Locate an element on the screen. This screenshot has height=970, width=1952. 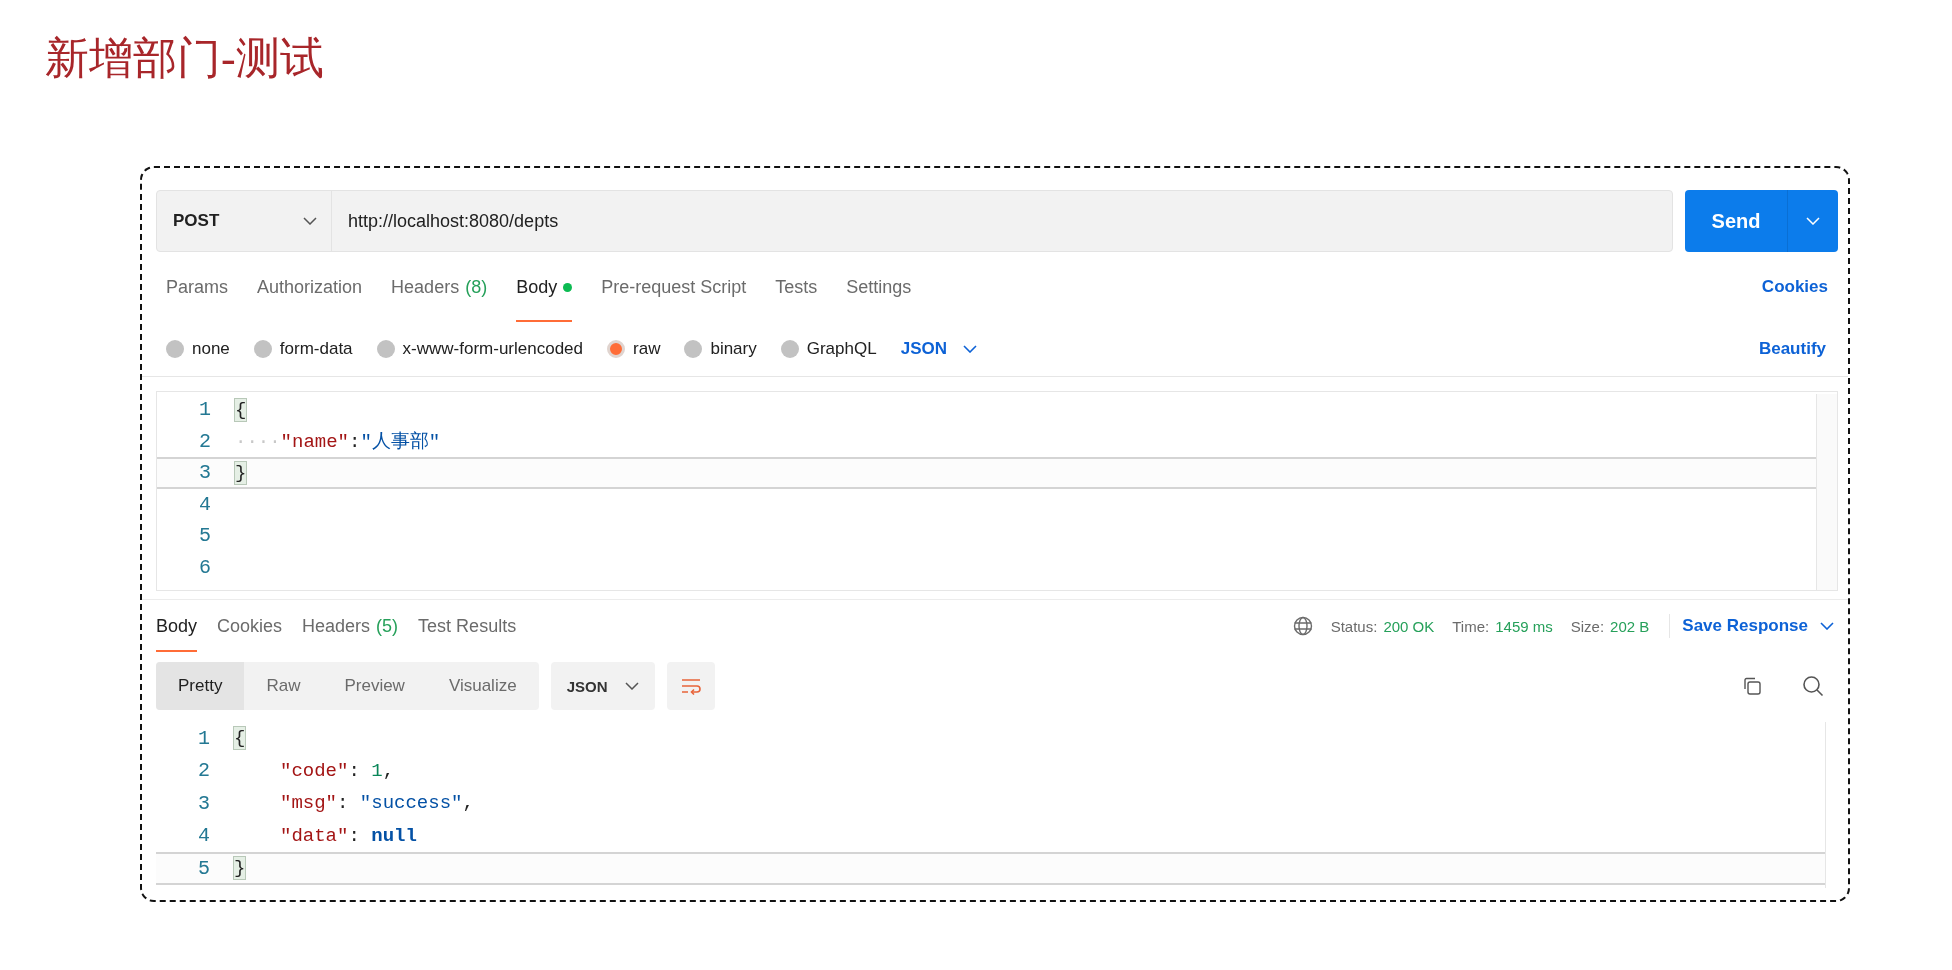
json-string: "人事部" is located at coordinates (400, 442).